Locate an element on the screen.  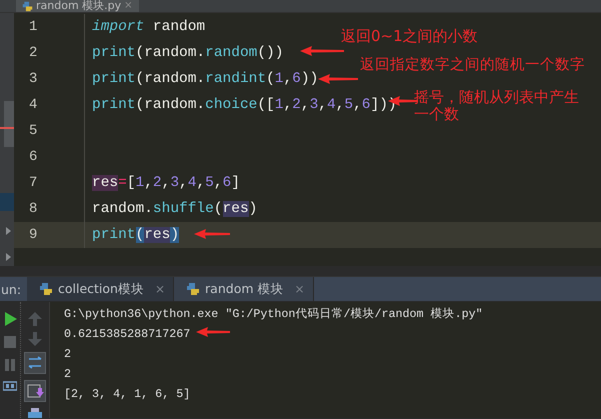
code-token: randint is located at coordinates (235, 79).